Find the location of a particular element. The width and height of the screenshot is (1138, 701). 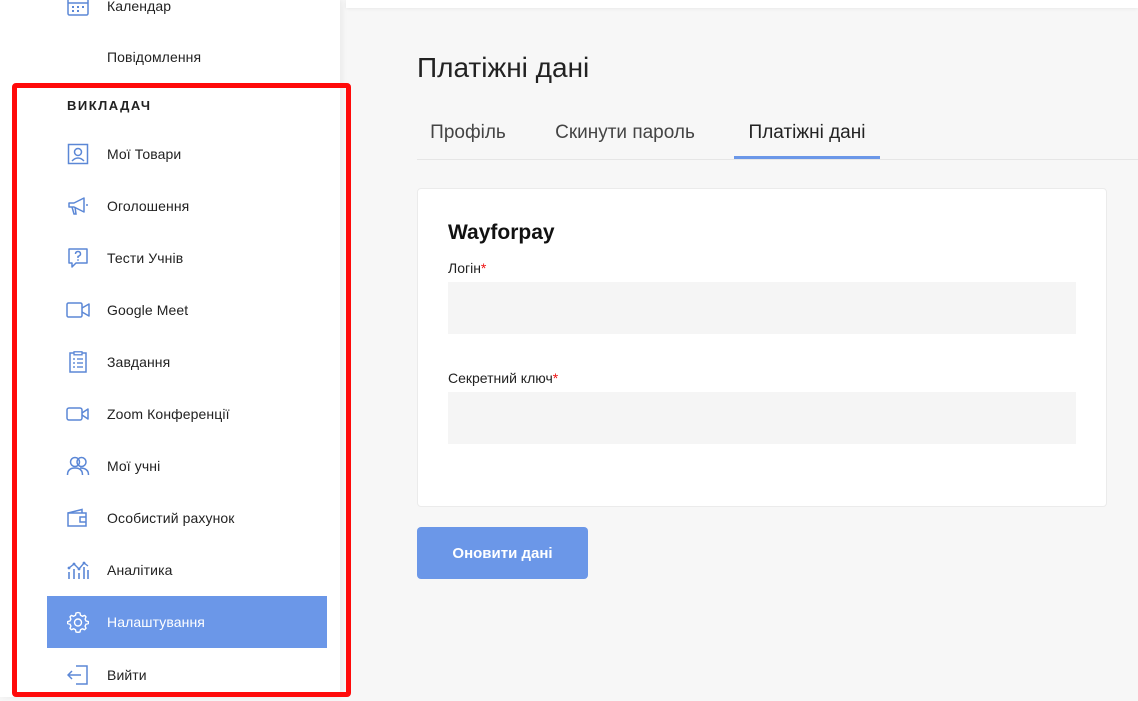

wallet-icon is located at coordinates (78, 518).